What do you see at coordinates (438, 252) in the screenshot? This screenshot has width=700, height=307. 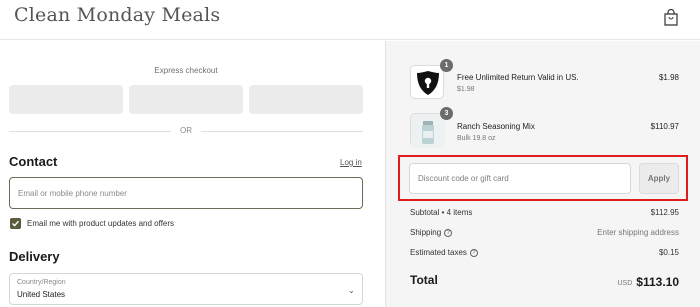 I see `taxes-label: Estimated taxes` at bounding box center [438, 252].